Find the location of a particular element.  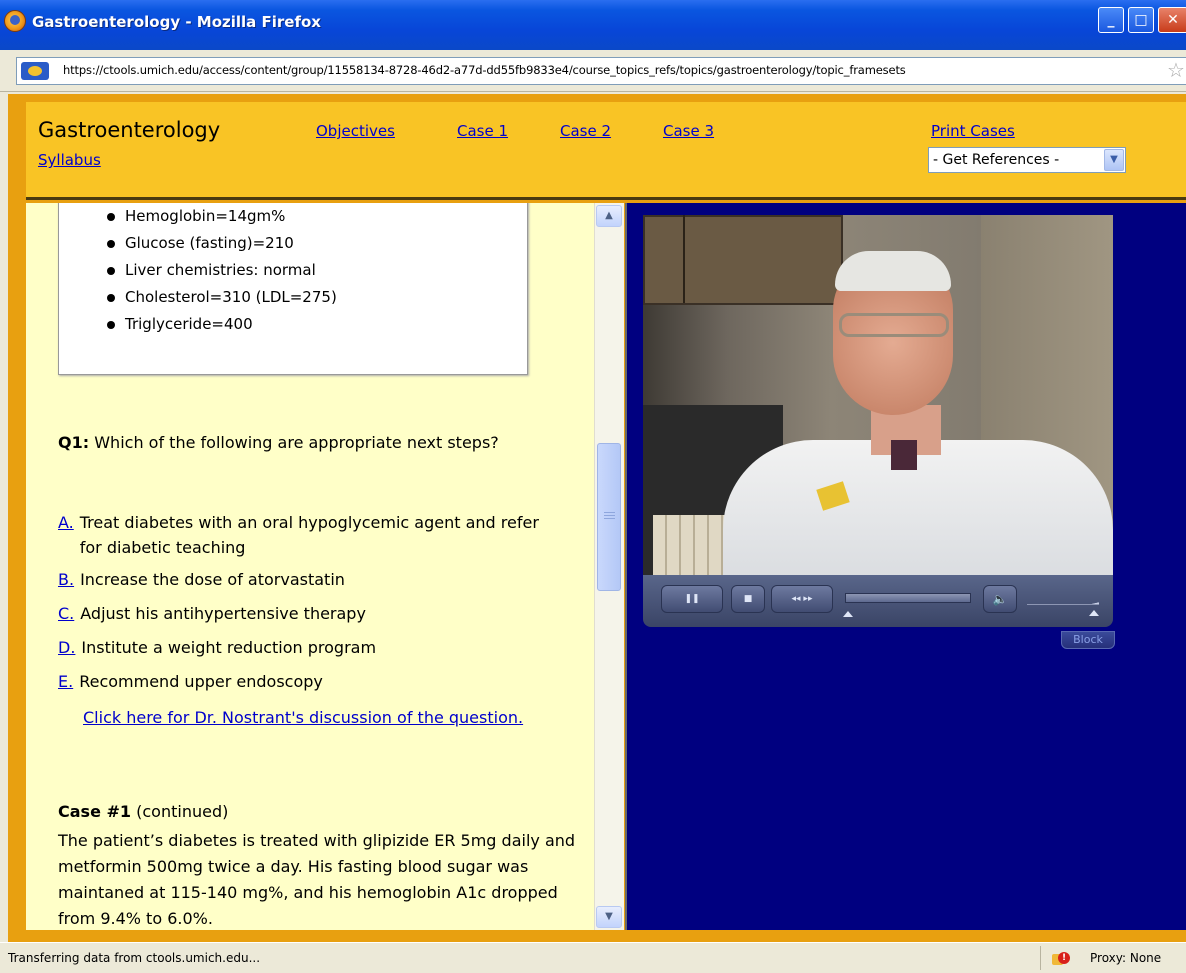

case-title: Case #1 is located at coordinates (95, 811).